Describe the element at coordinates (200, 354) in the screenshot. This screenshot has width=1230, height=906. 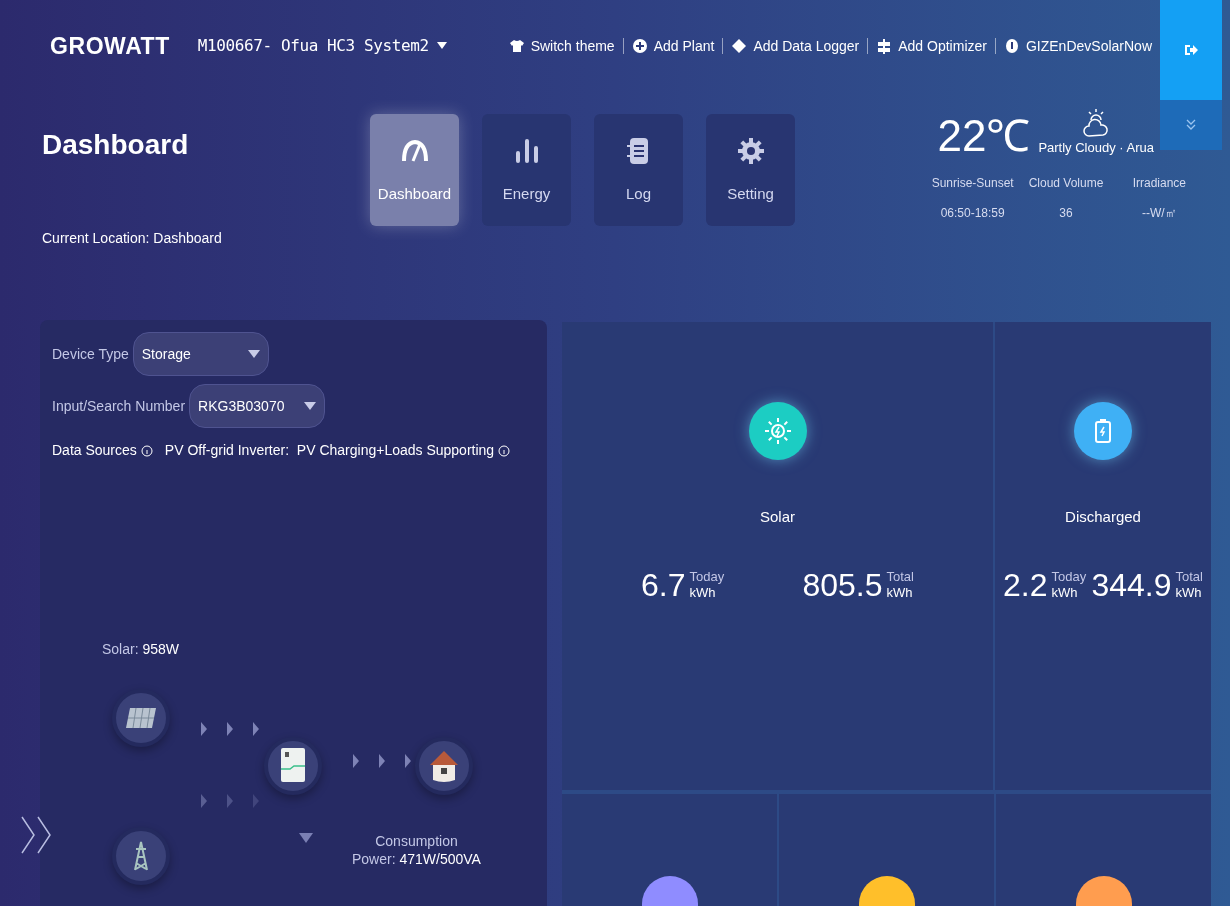
I see `device-type-select: Storage` at that location.